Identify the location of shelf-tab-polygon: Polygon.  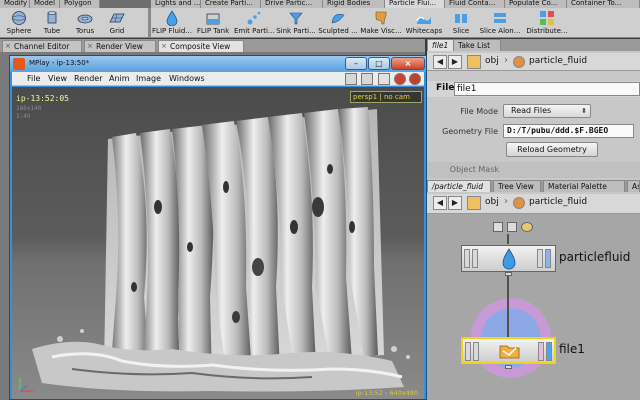
(80, 4).